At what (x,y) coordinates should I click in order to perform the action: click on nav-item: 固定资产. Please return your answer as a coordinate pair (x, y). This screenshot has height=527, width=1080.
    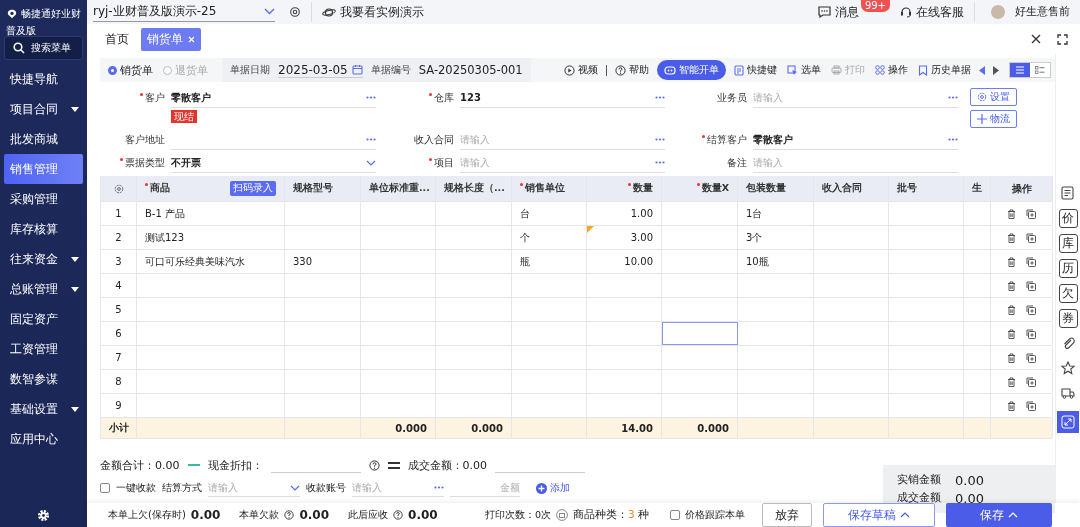
    Looking at the image, I should click on (43, 319).